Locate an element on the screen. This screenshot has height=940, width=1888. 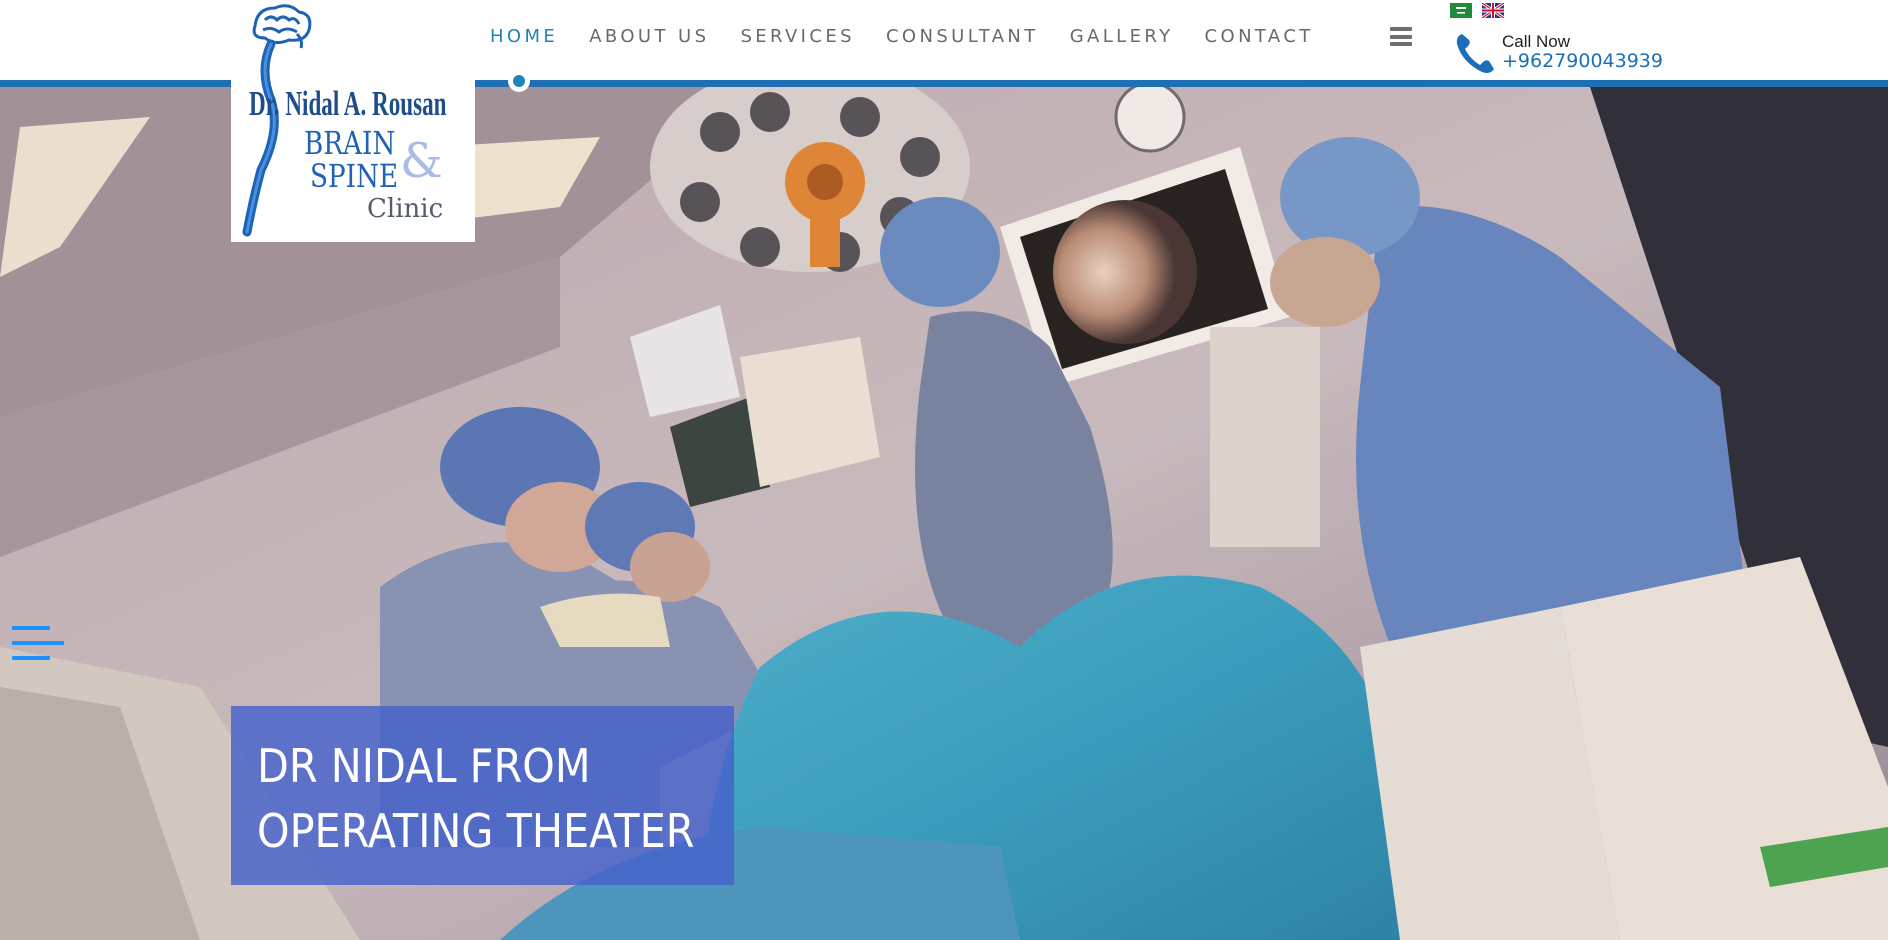
caption-line-1: DR NIDAL FROM is located at coordinates (424, 766).